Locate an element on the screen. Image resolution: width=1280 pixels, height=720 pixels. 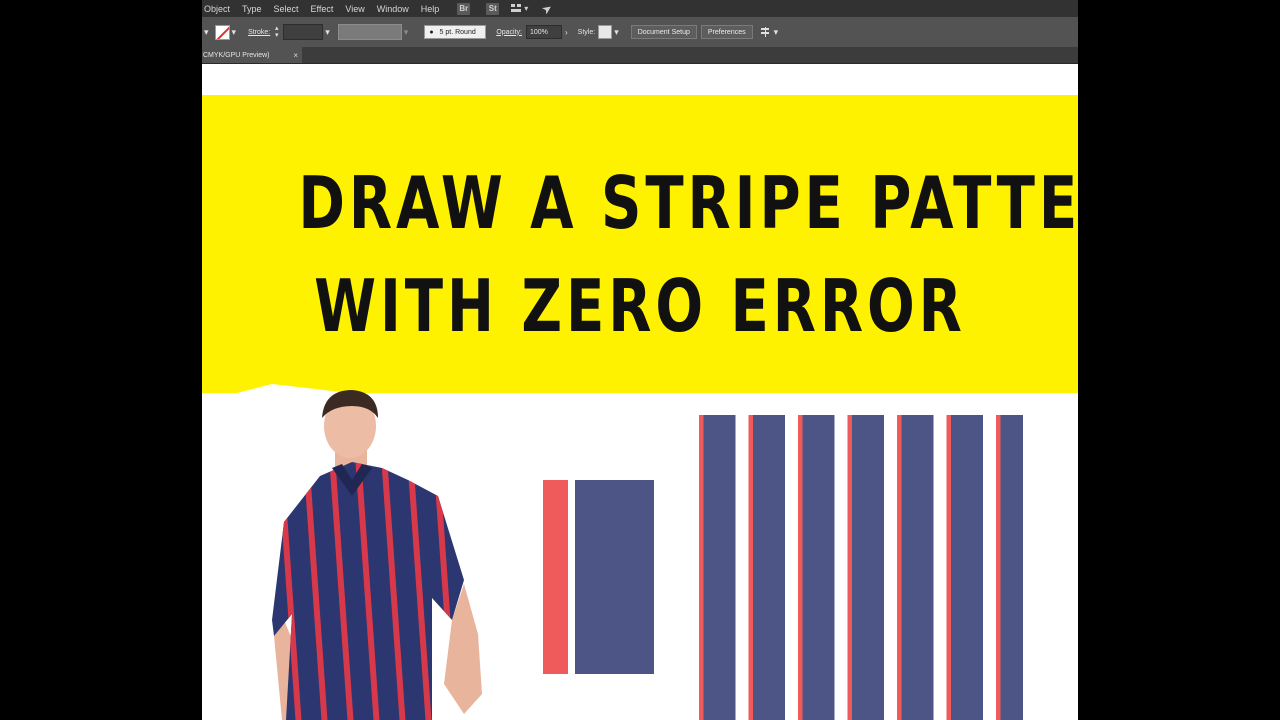
stroke-label: Stroke: is located at coordinates (259, 32).